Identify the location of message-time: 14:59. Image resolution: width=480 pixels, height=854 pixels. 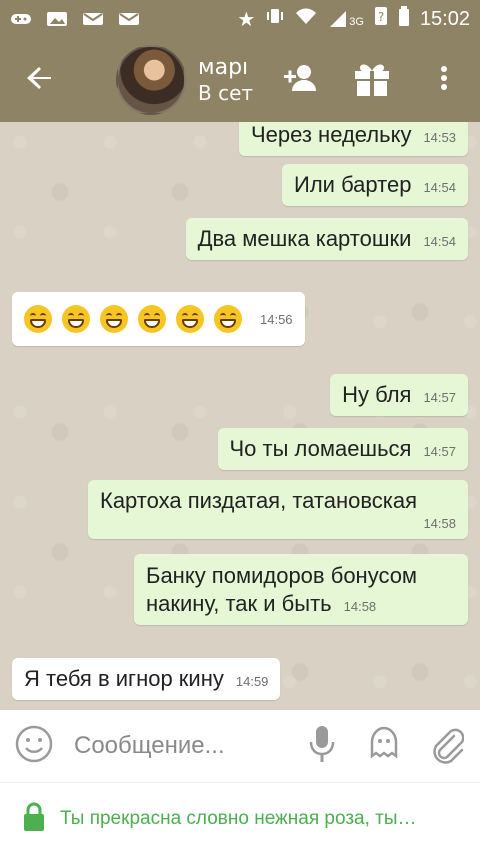
(252, 681).